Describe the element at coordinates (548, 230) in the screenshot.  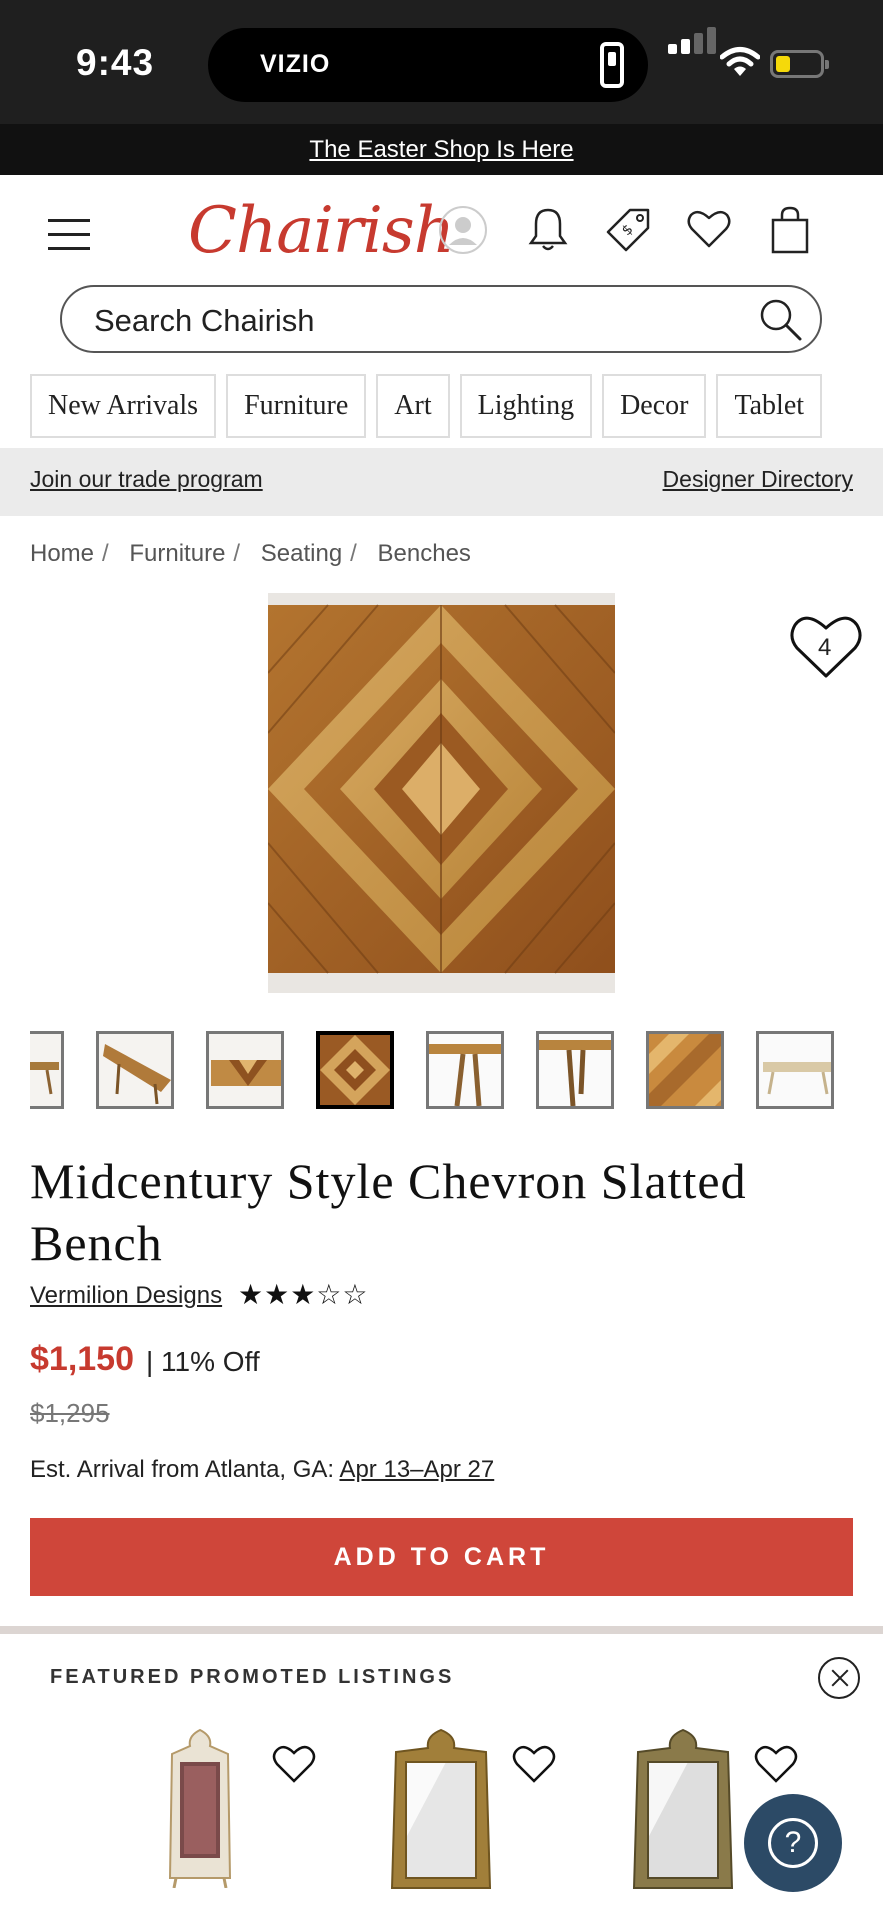
I see `bell-icon` at that location.